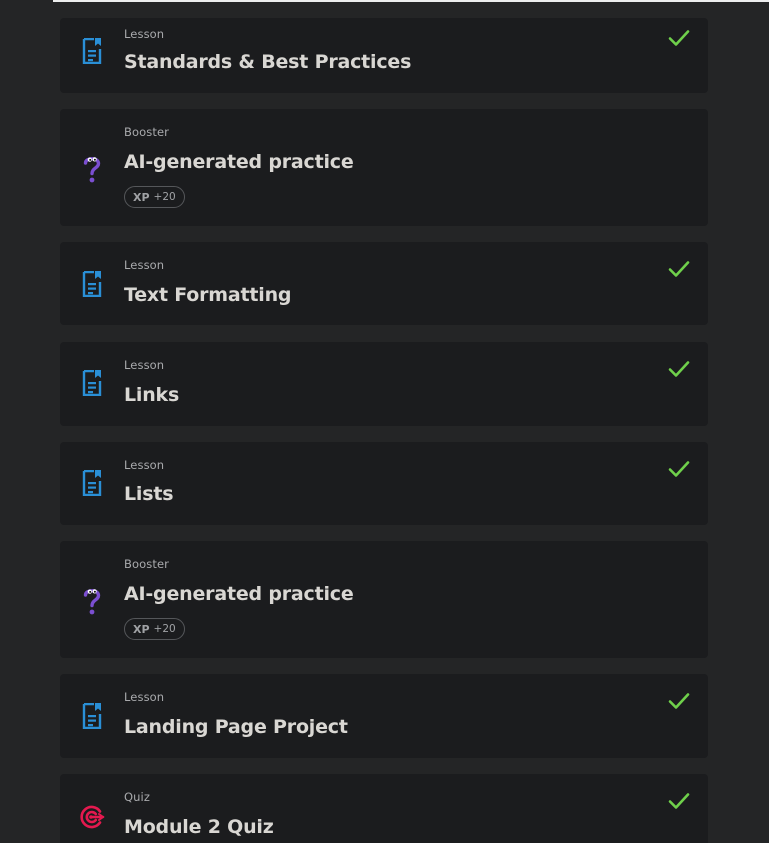  Describe the element at coordinates (208, 295) in the screenshot. I see `item-title: Text Formatting` at that location.